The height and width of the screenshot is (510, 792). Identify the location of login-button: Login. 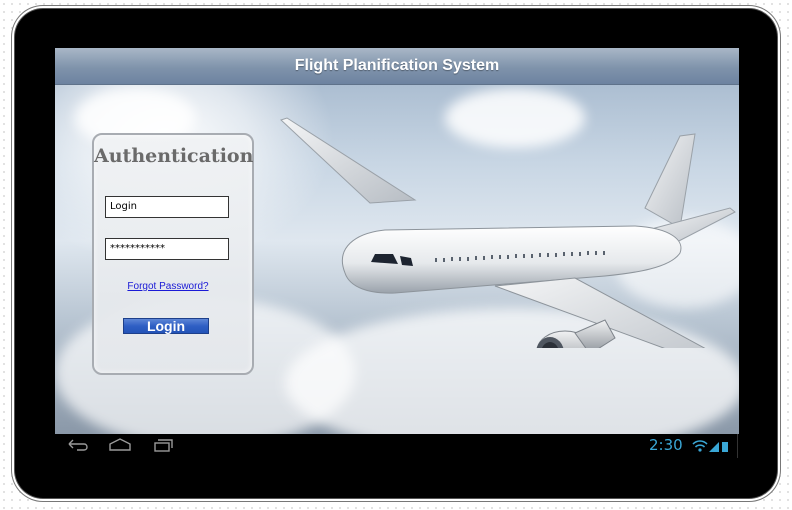
(166, 326).